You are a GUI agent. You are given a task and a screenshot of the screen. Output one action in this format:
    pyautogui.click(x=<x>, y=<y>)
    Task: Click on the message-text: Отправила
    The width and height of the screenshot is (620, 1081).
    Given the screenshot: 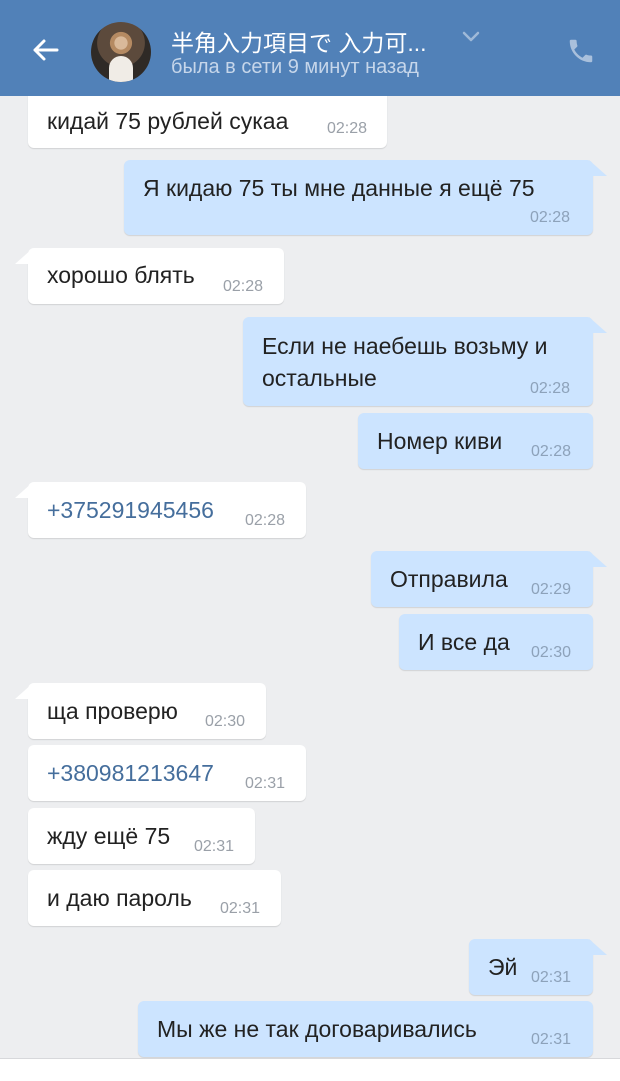 What is the action you would take?
    pyautogui.click(x=449, y=579)
    